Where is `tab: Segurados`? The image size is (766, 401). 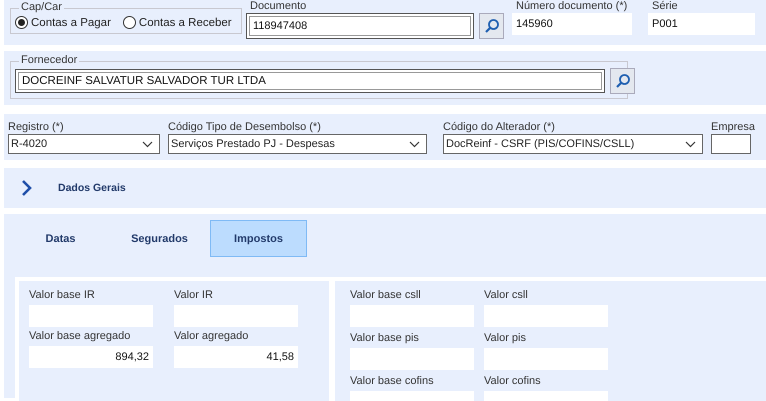
tab: Segurados is located at coordinates (159, 238).